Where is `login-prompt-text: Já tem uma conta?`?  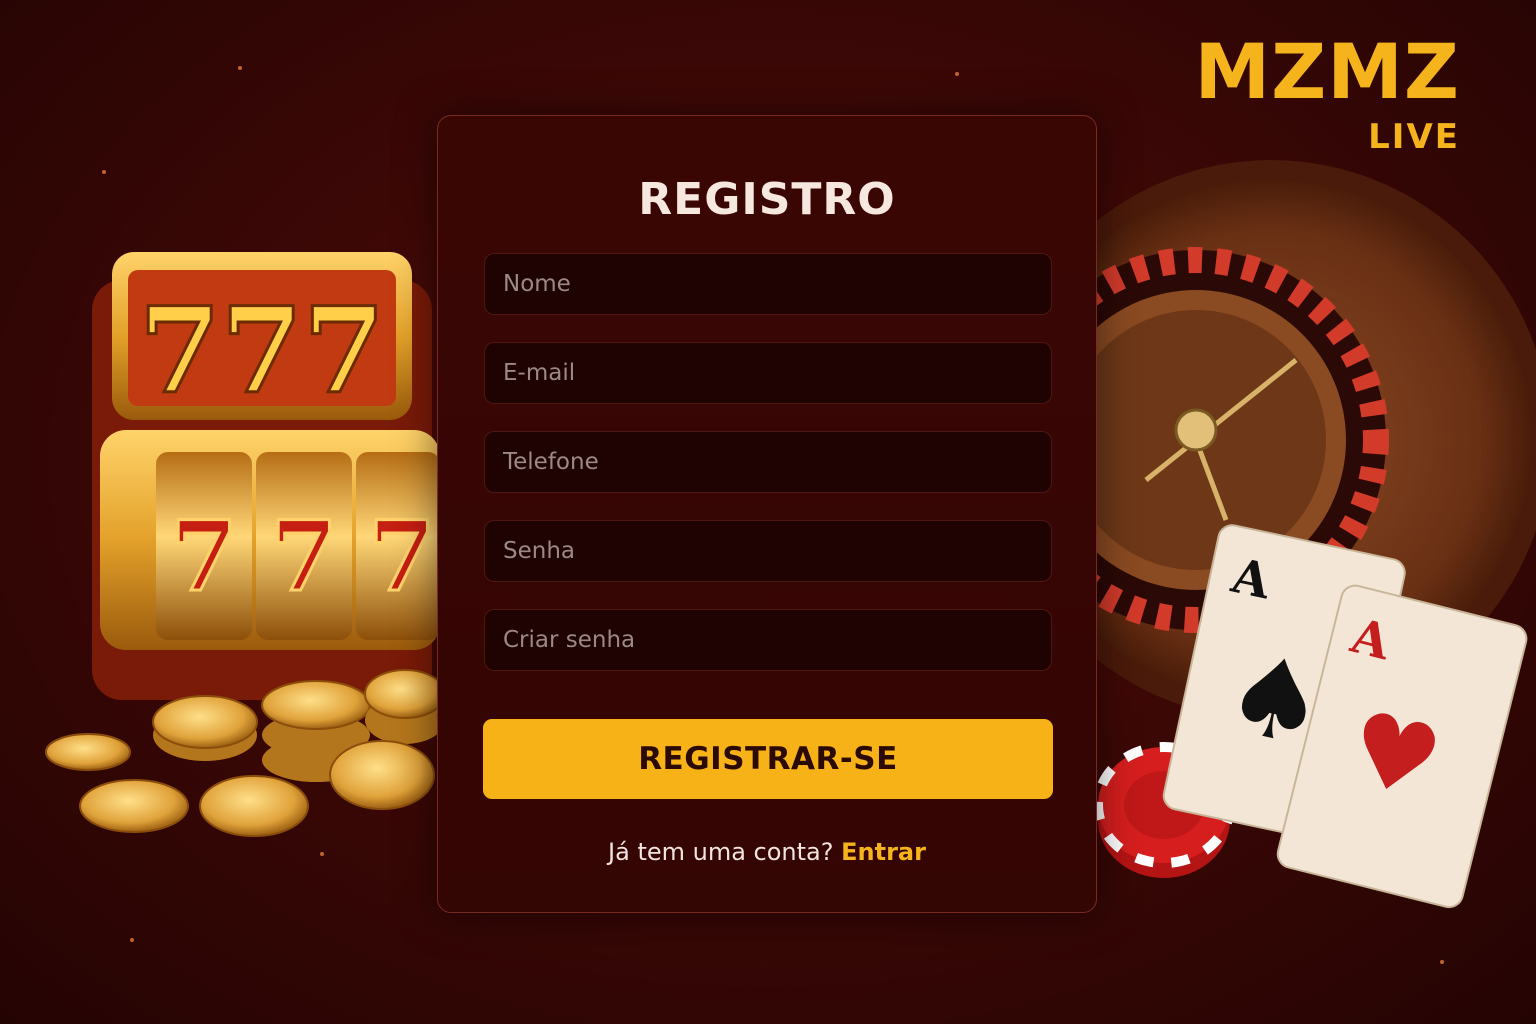
login-prompt-text: Já tem uma conta? is located at coordinates (721, 852).